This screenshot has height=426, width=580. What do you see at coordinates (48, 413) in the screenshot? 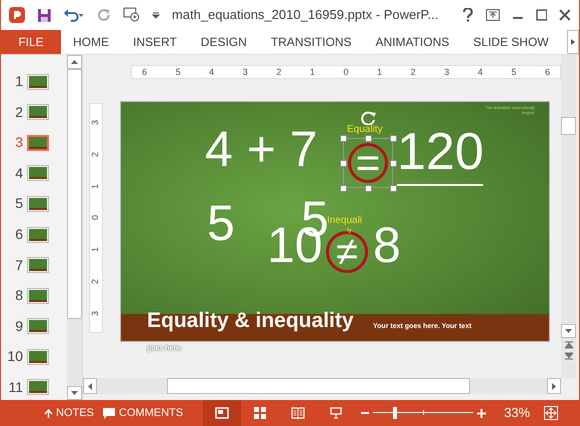
I see `arrow-up-icon` at bounding box center [48, 413].